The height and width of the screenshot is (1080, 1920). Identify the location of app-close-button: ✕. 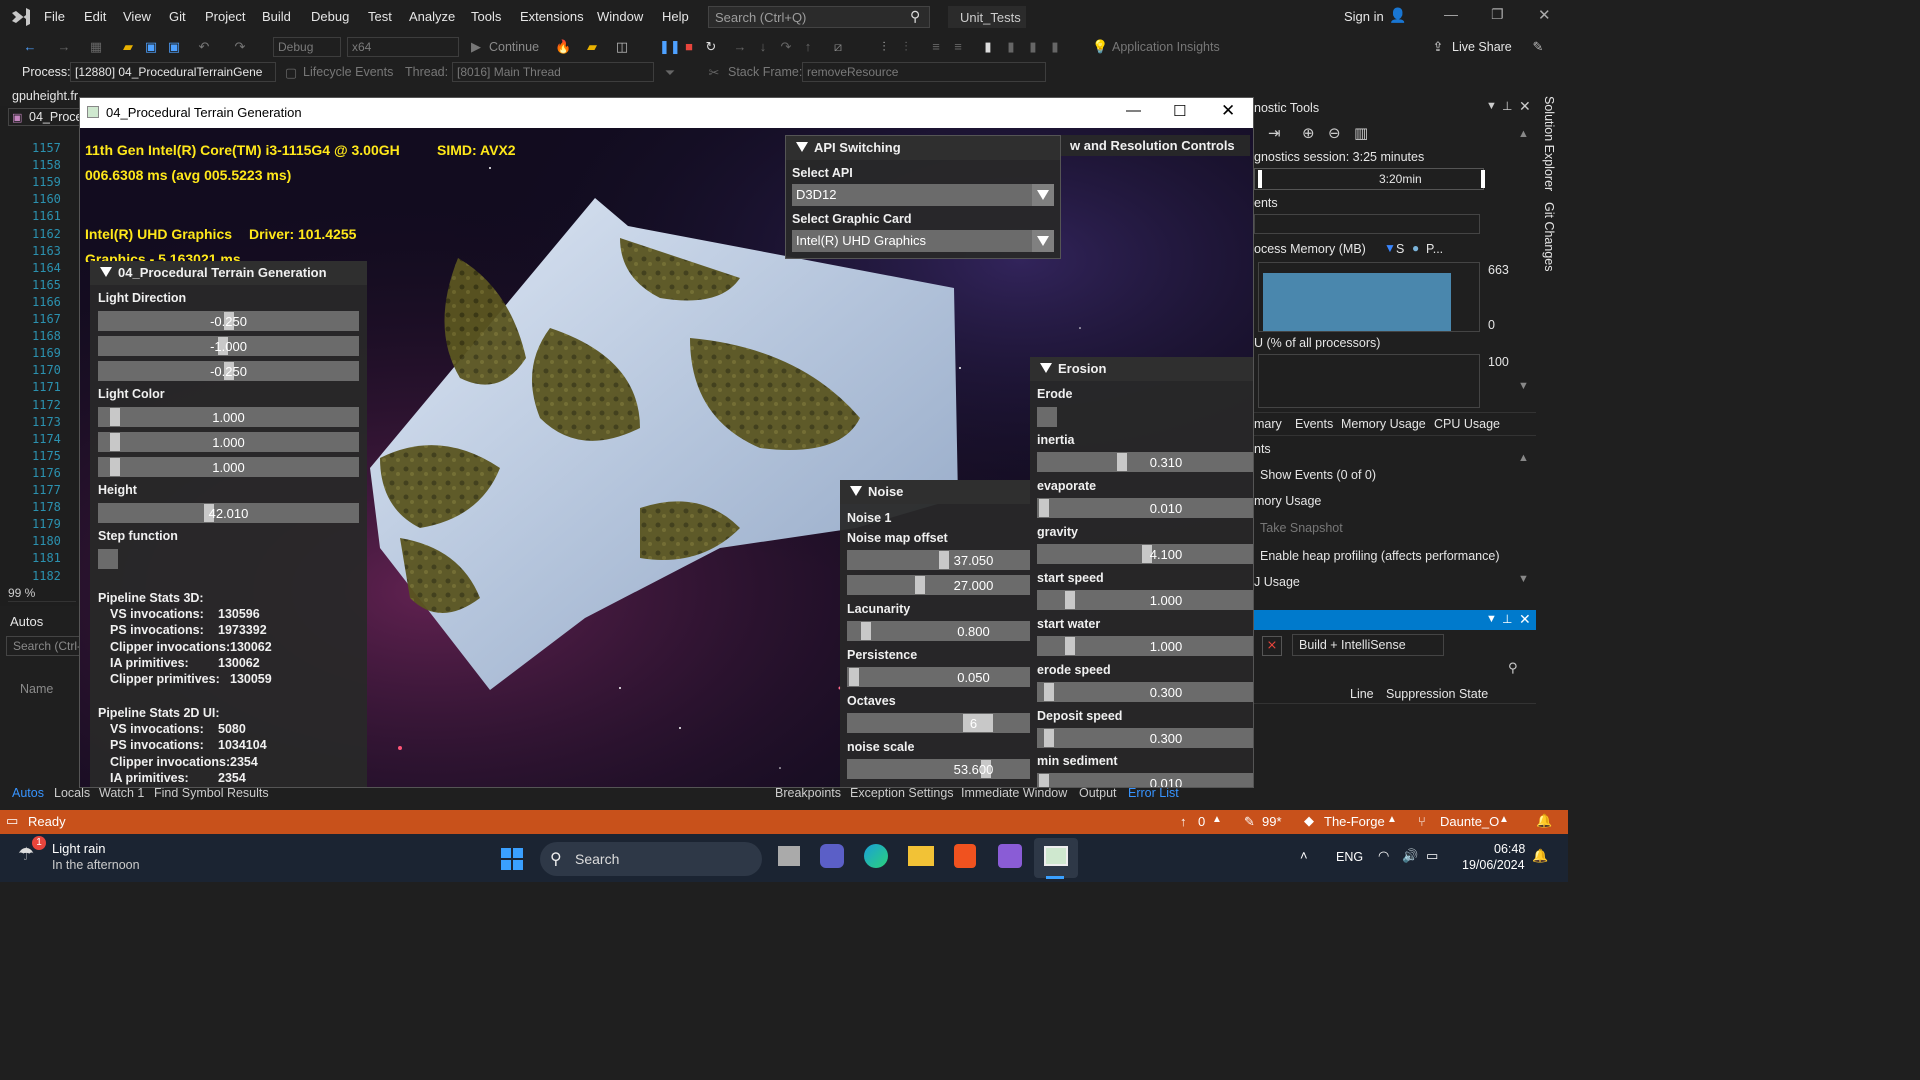
(1228, 111).